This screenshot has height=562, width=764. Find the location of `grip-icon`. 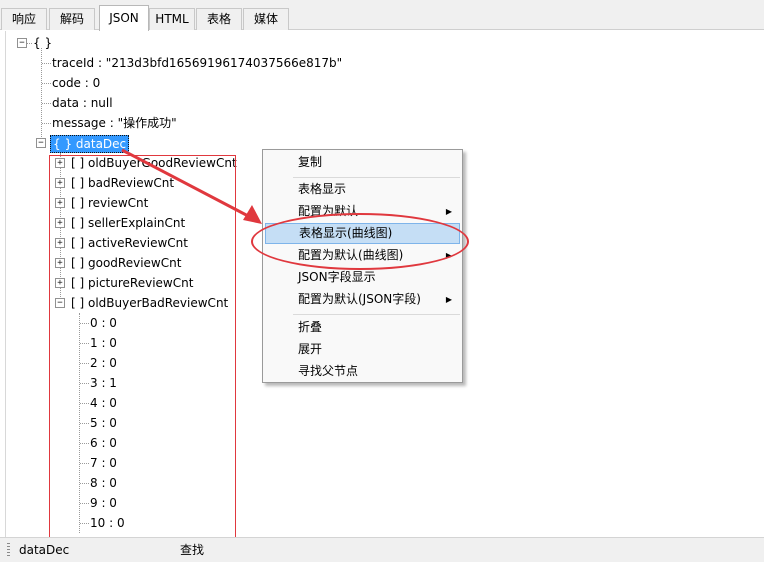

grip-icon is located at coordinates (8, 550).